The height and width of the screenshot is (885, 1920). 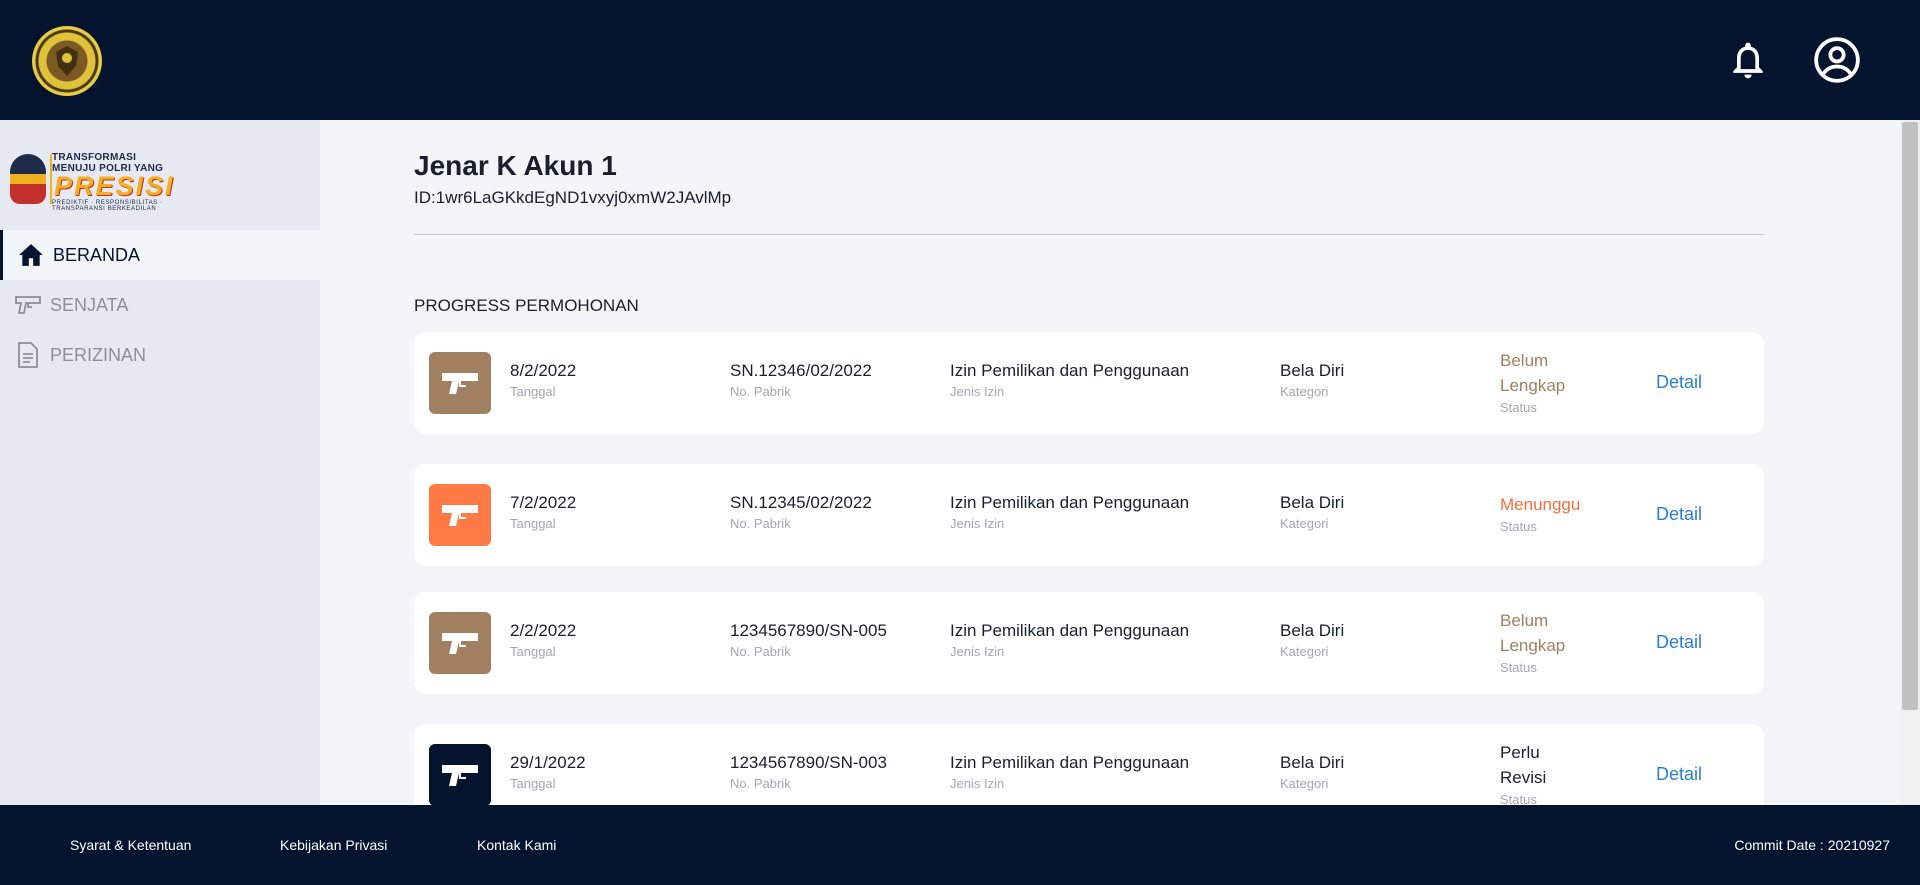 What do you see at coordinates (526, 305) in the screenshot?
I see `section-title: PROGRESS PERMOHONAN` at bounding box center [526, 305].